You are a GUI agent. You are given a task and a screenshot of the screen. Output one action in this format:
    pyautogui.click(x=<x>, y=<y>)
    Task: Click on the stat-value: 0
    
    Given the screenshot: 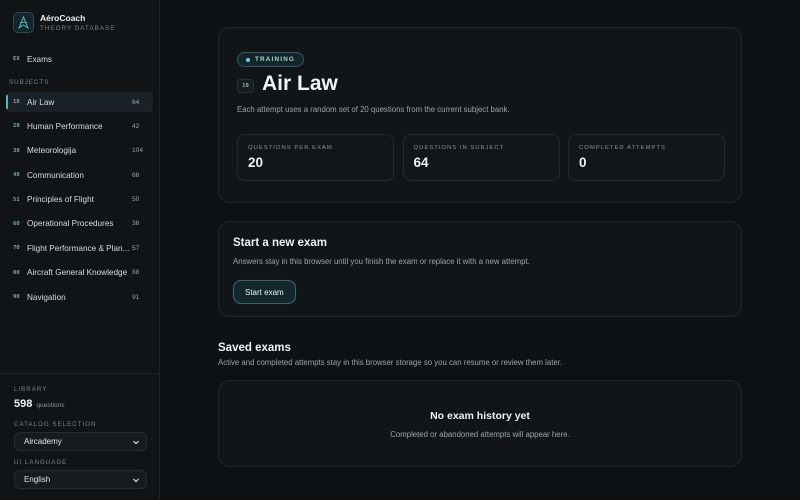 What is the action you would take?
    pyautogui.click(x=583, y=162)
    